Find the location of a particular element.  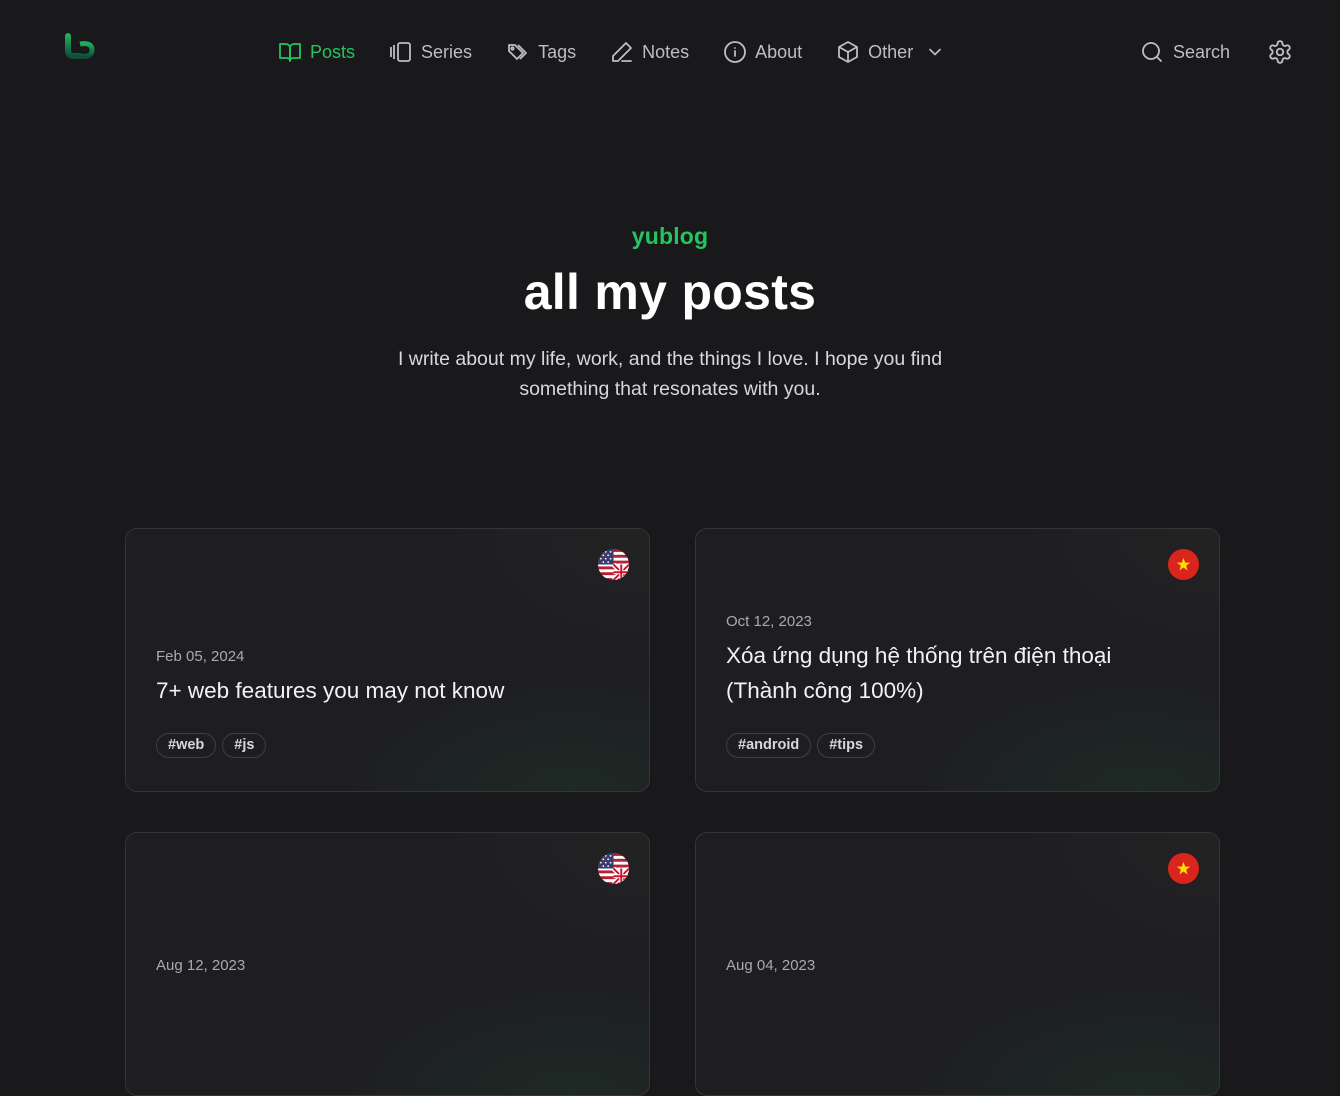

nav-posts-label: Posts is located at coordinates (333, 51).